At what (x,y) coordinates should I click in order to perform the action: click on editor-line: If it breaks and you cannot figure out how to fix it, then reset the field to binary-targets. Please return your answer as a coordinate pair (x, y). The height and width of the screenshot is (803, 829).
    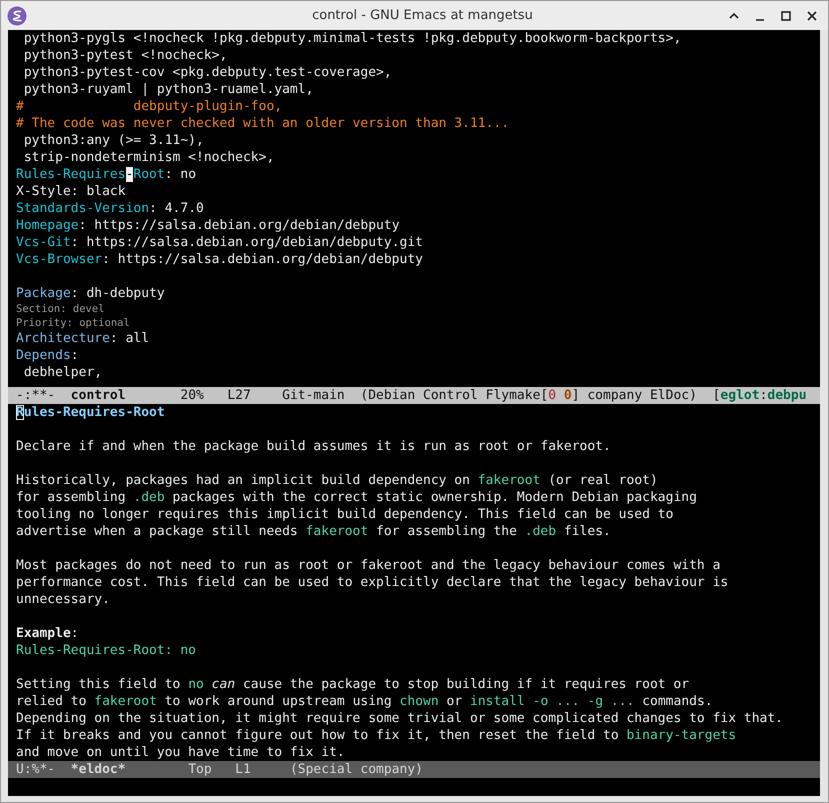
    Looking at the image, I should click on (376, 735).